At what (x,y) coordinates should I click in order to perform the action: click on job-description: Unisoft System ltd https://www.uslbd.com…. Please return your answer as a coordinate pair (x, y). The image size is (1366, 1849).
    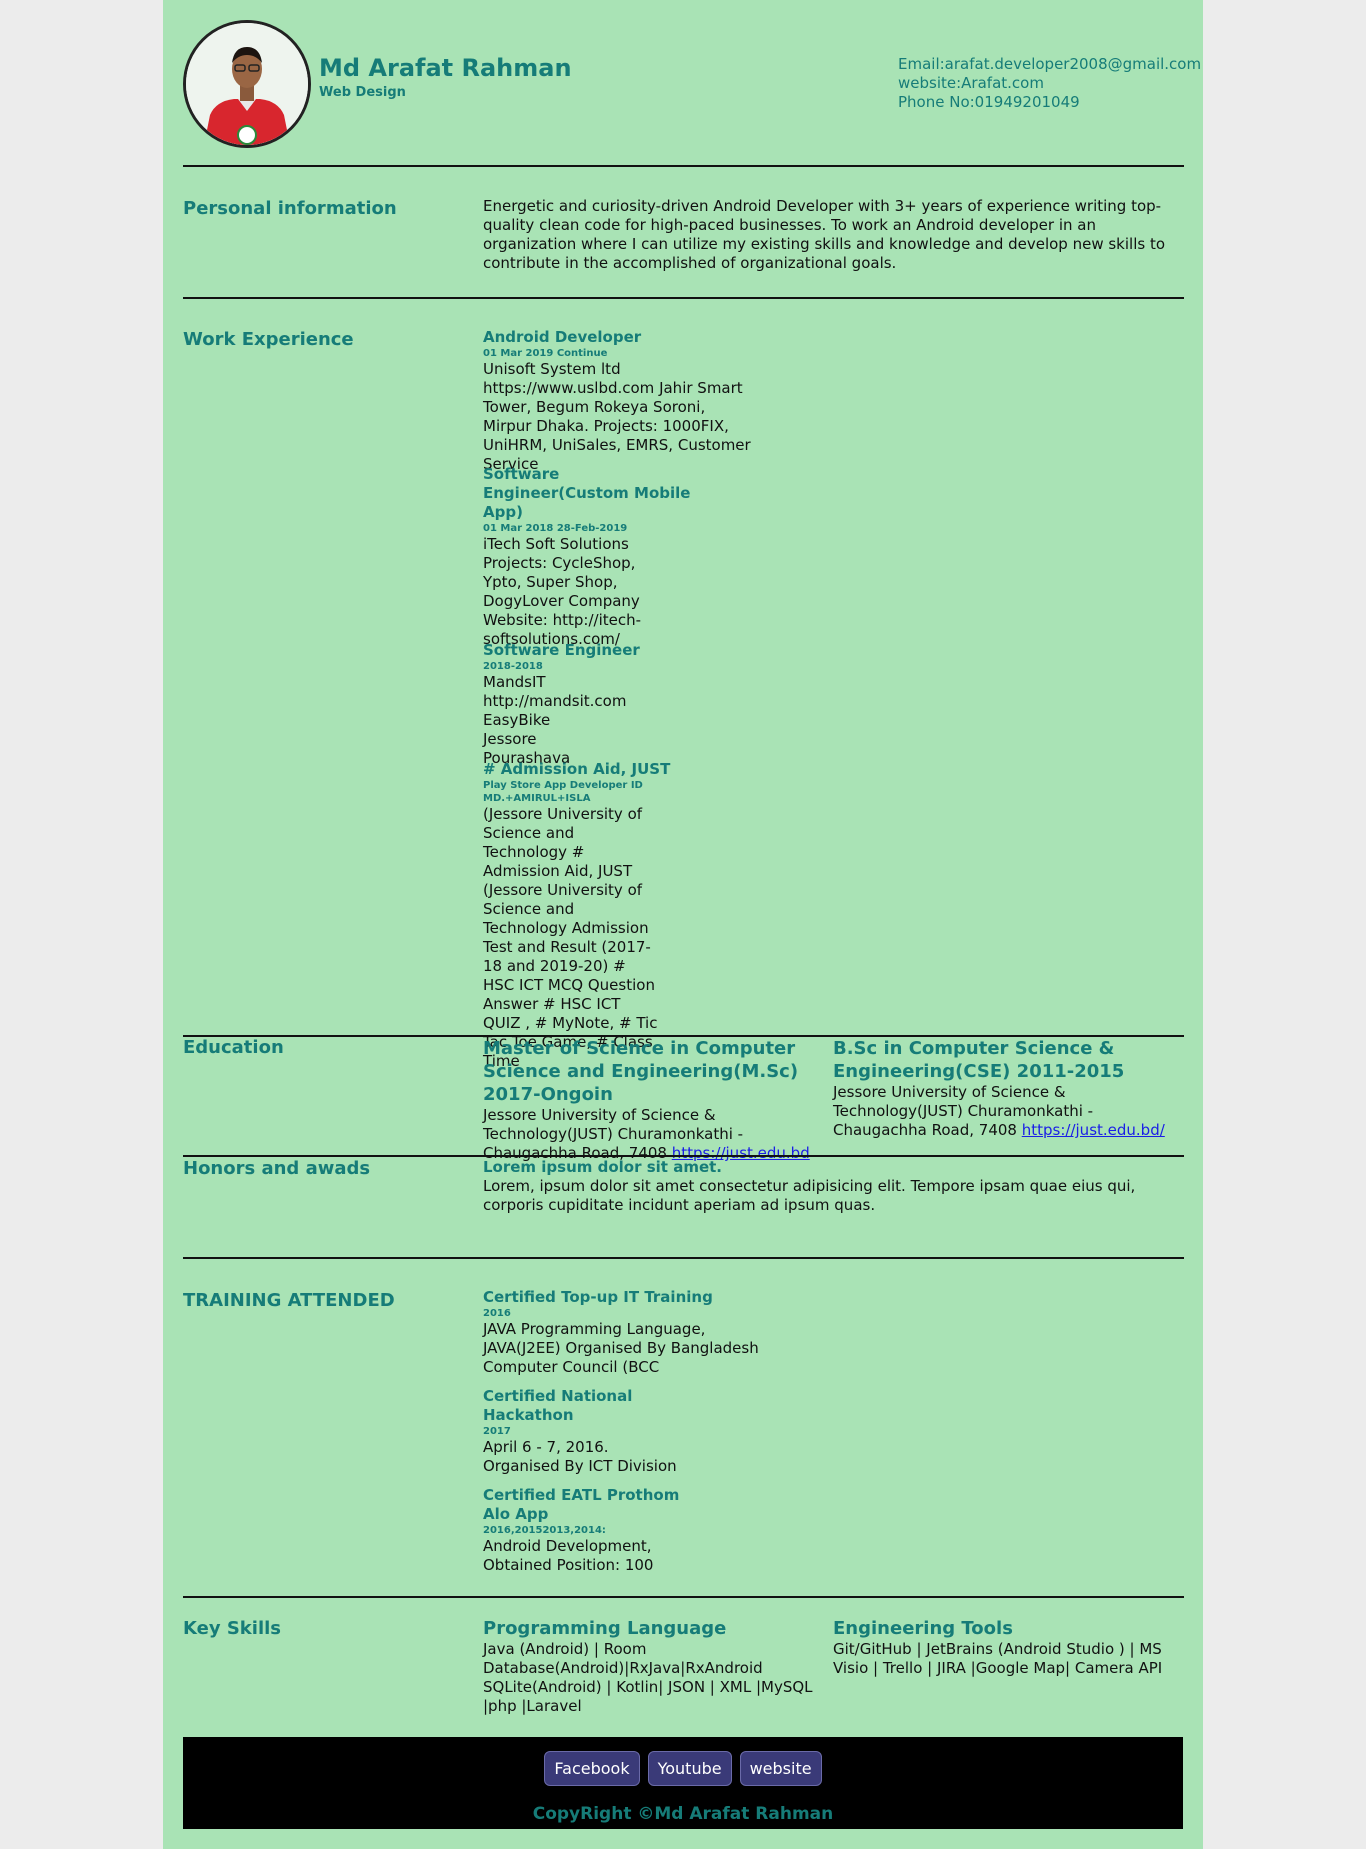
    Looking at the image, I should click on (617, 416).